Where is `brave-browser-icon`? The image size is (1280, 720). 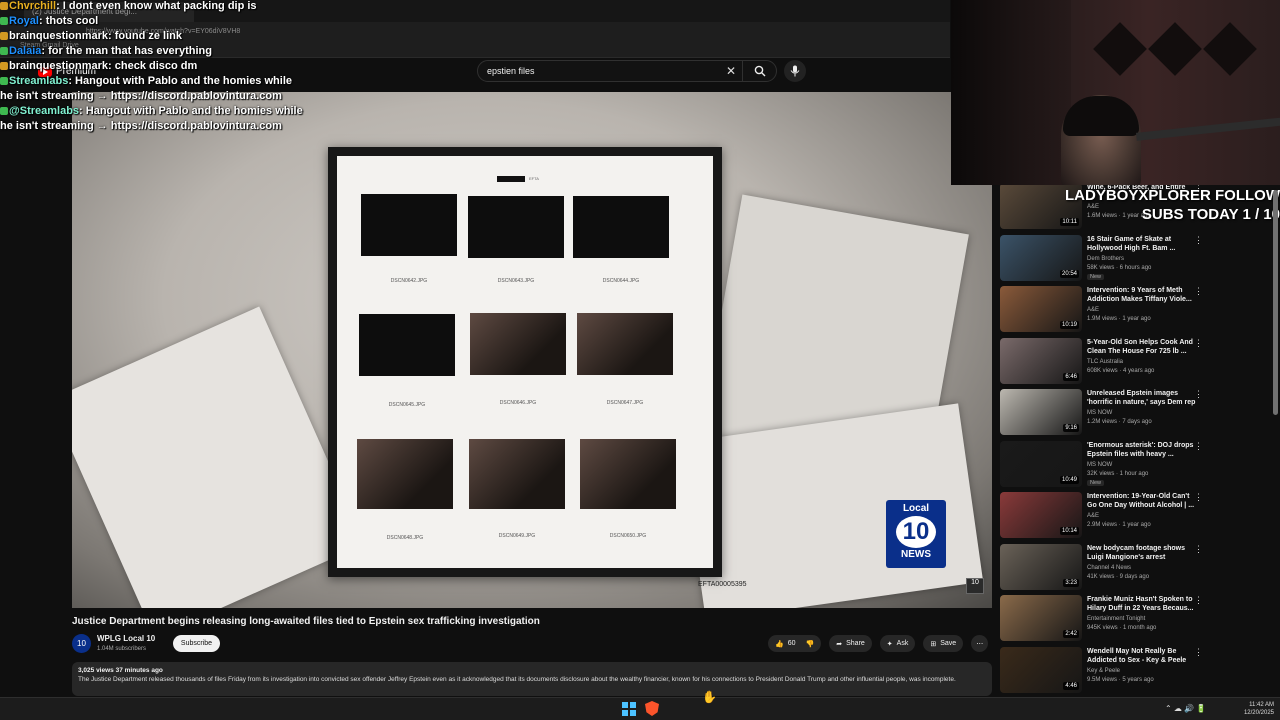 brave-browser-icon is located at coordinates (652, 708).